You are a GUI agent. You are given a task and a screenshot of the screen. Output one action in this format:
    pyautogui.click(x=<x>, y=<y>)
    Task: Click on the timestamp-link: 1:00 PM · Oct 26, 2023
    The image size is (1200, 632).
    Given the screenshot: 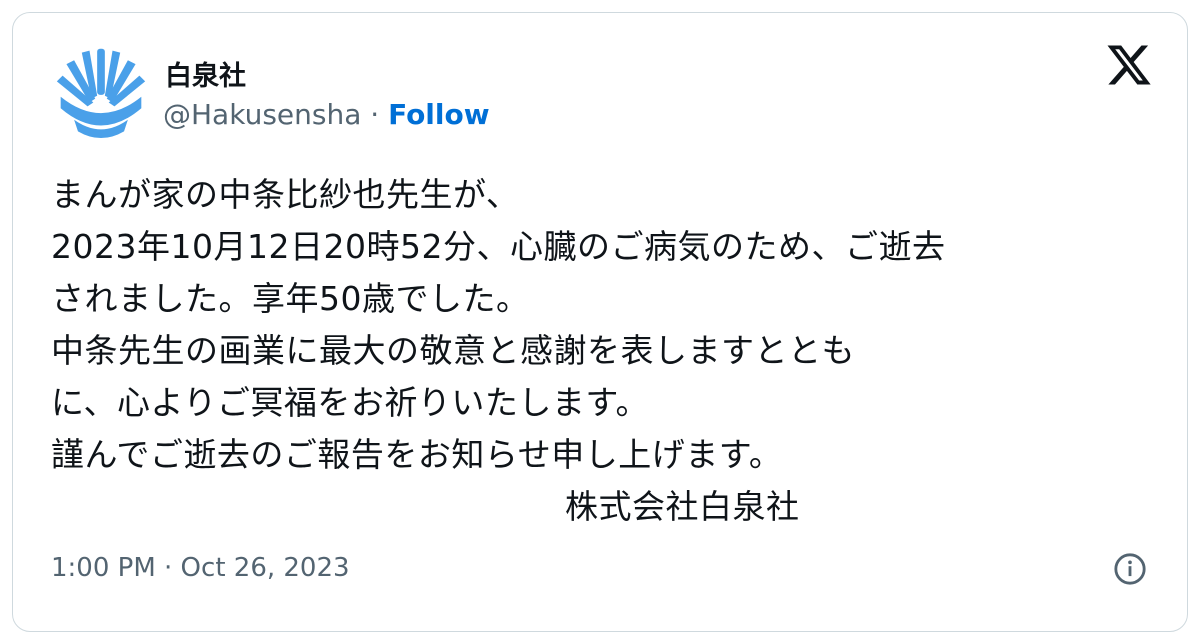 What is the action you would take?
    pyautogui.click(x=200, y=568)
    